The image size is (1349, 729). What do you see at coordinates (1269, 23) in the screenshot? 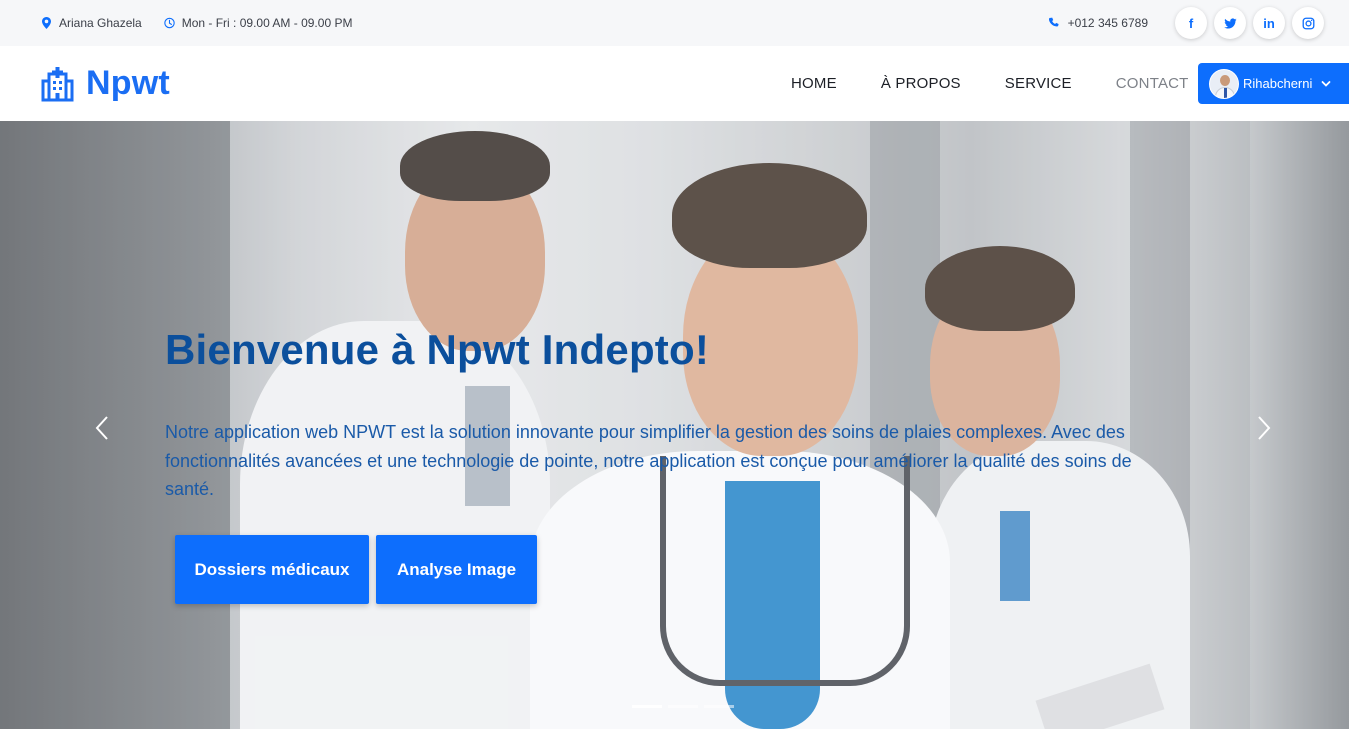
I see `linkedin-icon: in` at bounding box center [1269, 23].